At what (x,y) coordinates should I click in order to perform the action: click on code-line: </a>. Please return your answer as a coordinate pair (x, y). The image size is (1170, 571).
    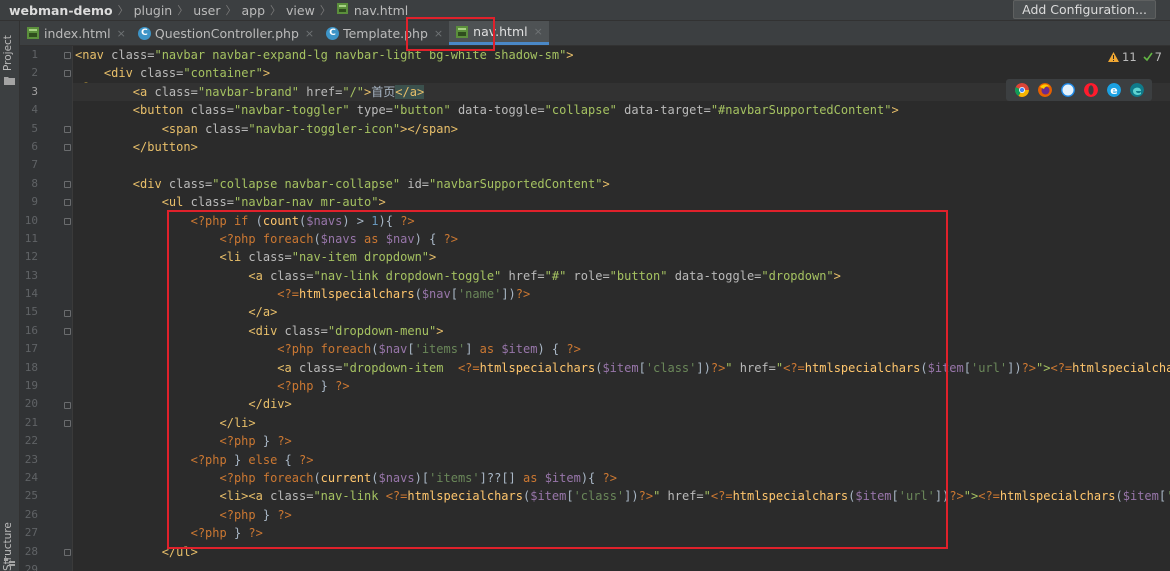
    Looking at the image, I should click on (621, 312).